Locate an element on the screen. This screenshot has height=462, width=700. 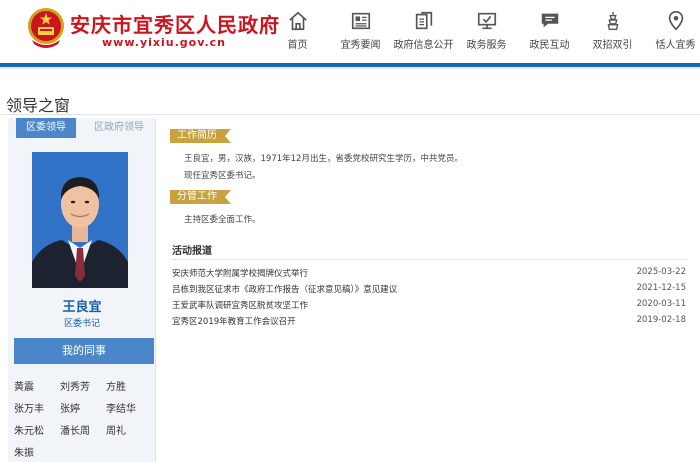
tab-district-government: 区政府领导 is located at coordinates (119, 128).